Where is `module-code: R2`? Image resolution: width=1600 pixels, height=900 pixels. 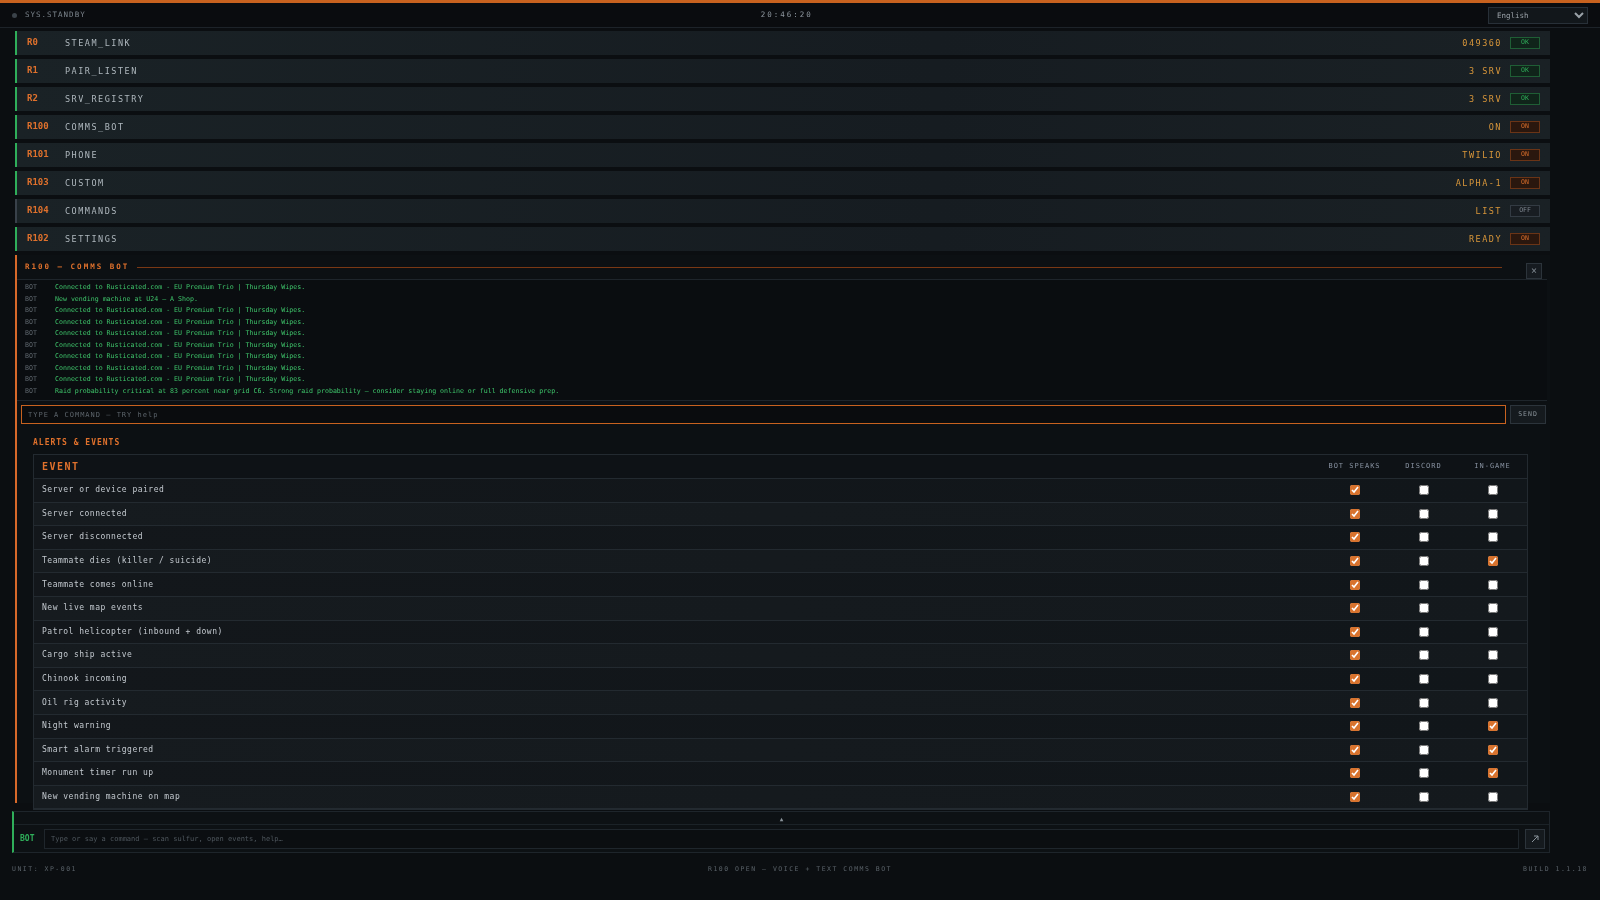
module-code: R2 is located at coordinates (33, 99).